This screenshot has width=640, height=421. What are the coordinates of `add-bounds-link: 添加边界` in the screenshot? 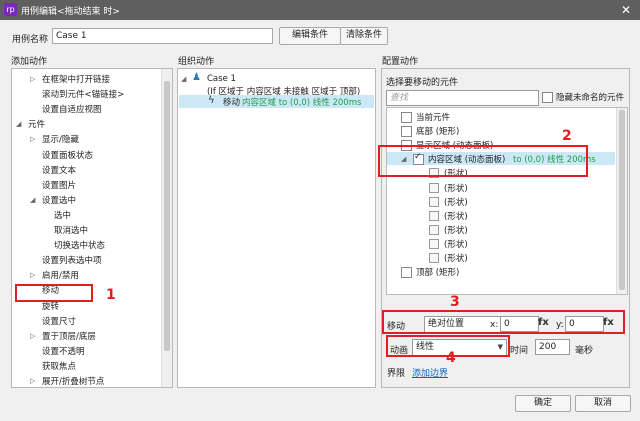 It's located at (430, 372).